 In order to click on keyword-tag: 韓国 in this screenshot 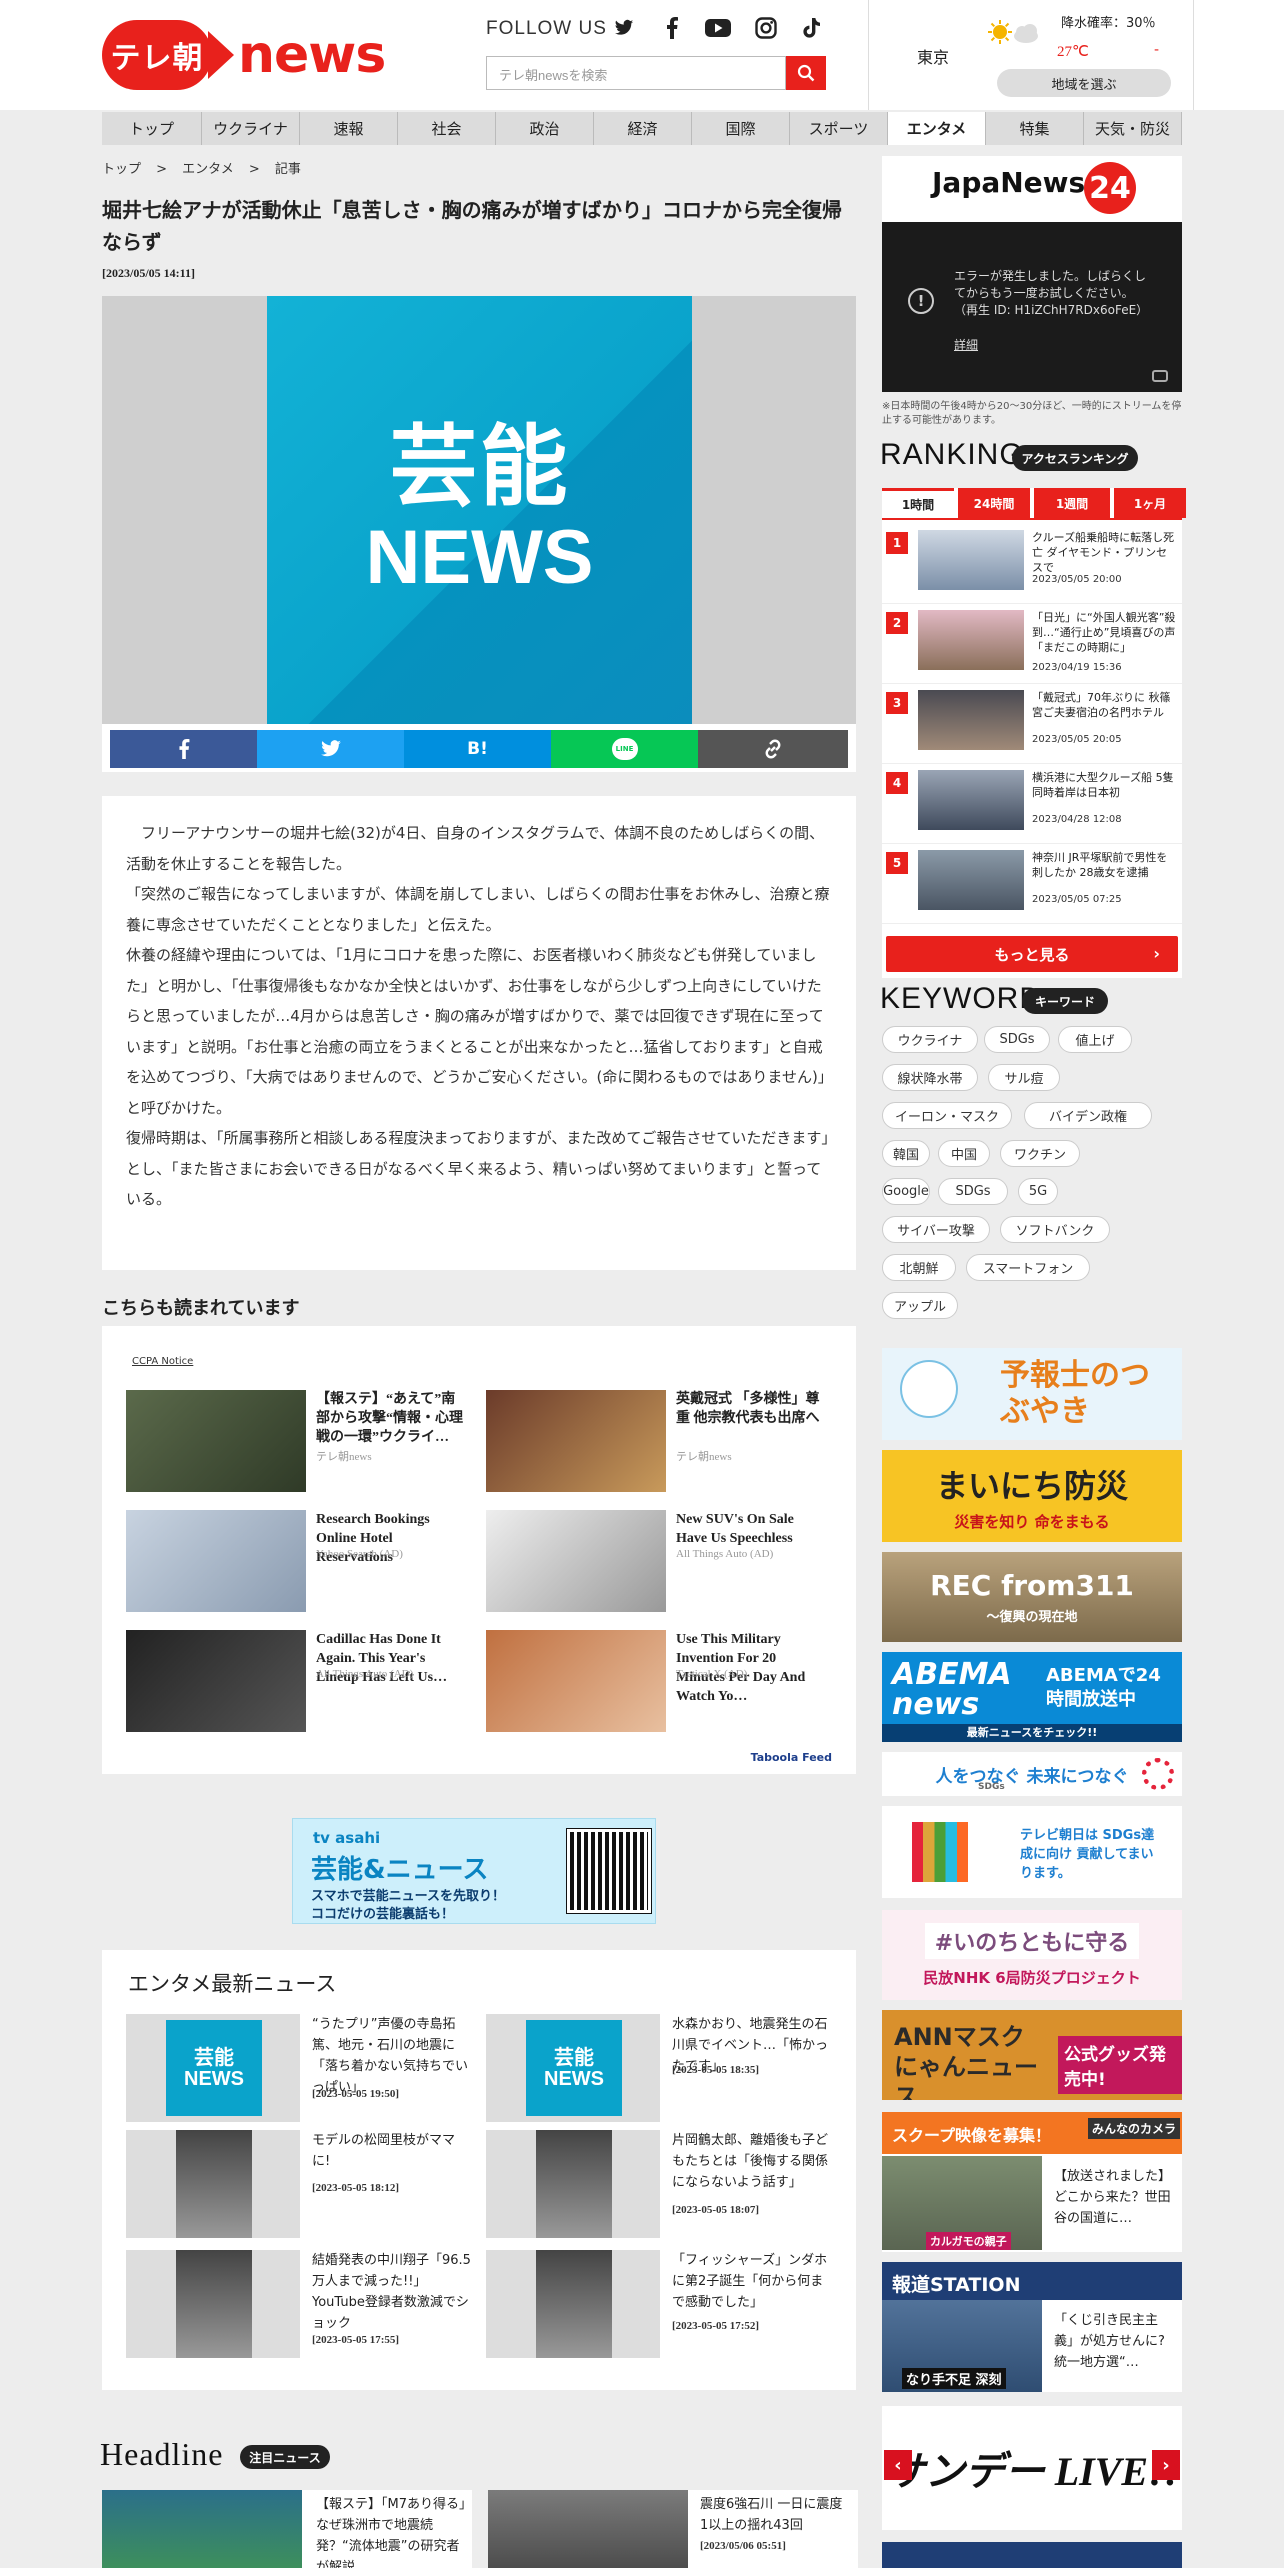, I will do `click(906, 1153)`.